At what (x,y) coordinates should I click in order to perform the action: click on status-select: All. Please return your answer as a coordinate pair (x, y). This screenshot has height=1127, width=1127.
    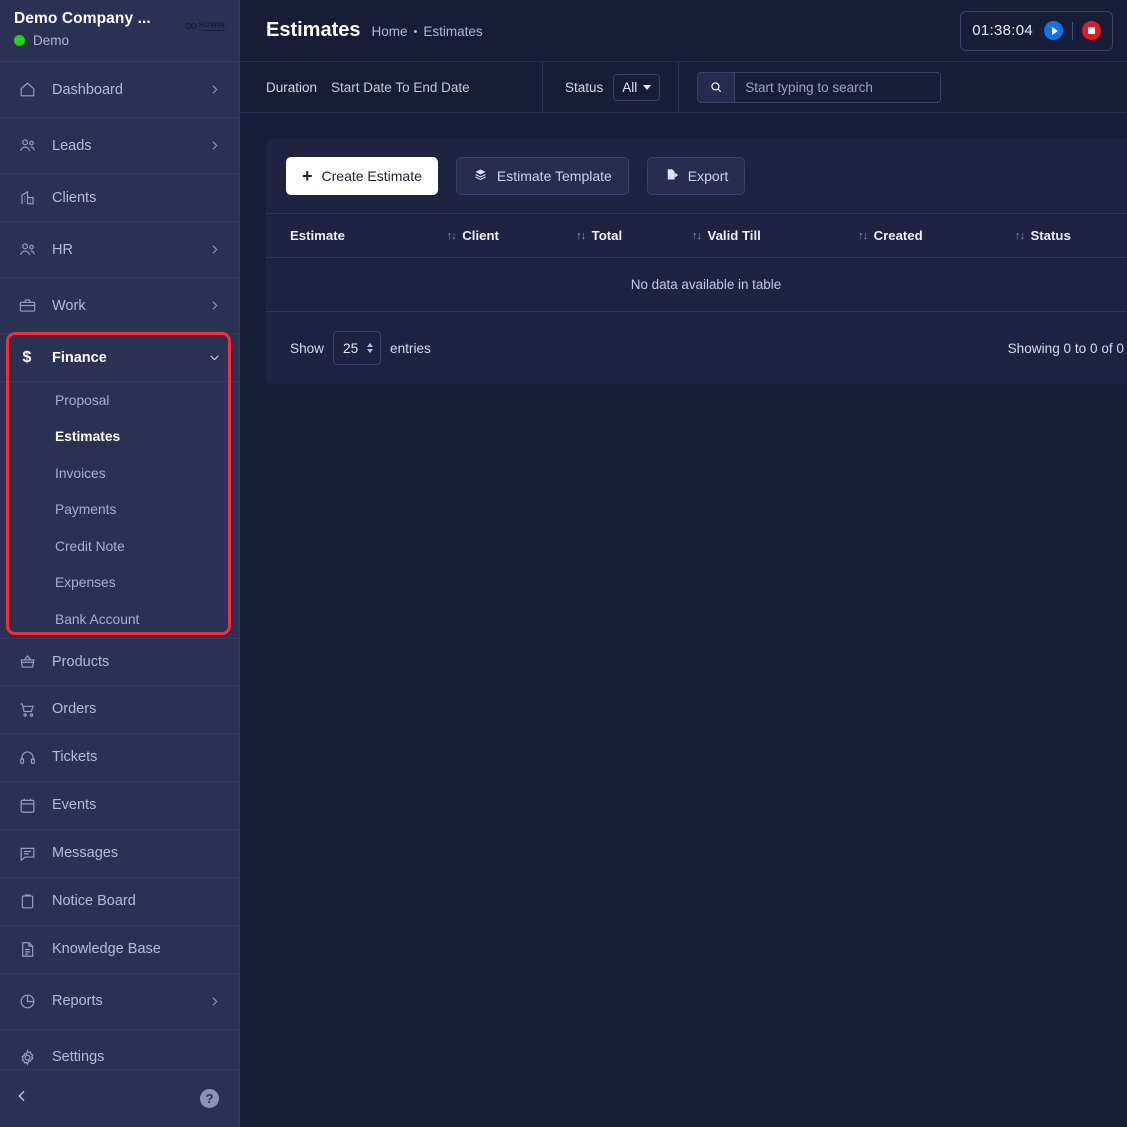
    Looking at the image, I should click on (637, 87).